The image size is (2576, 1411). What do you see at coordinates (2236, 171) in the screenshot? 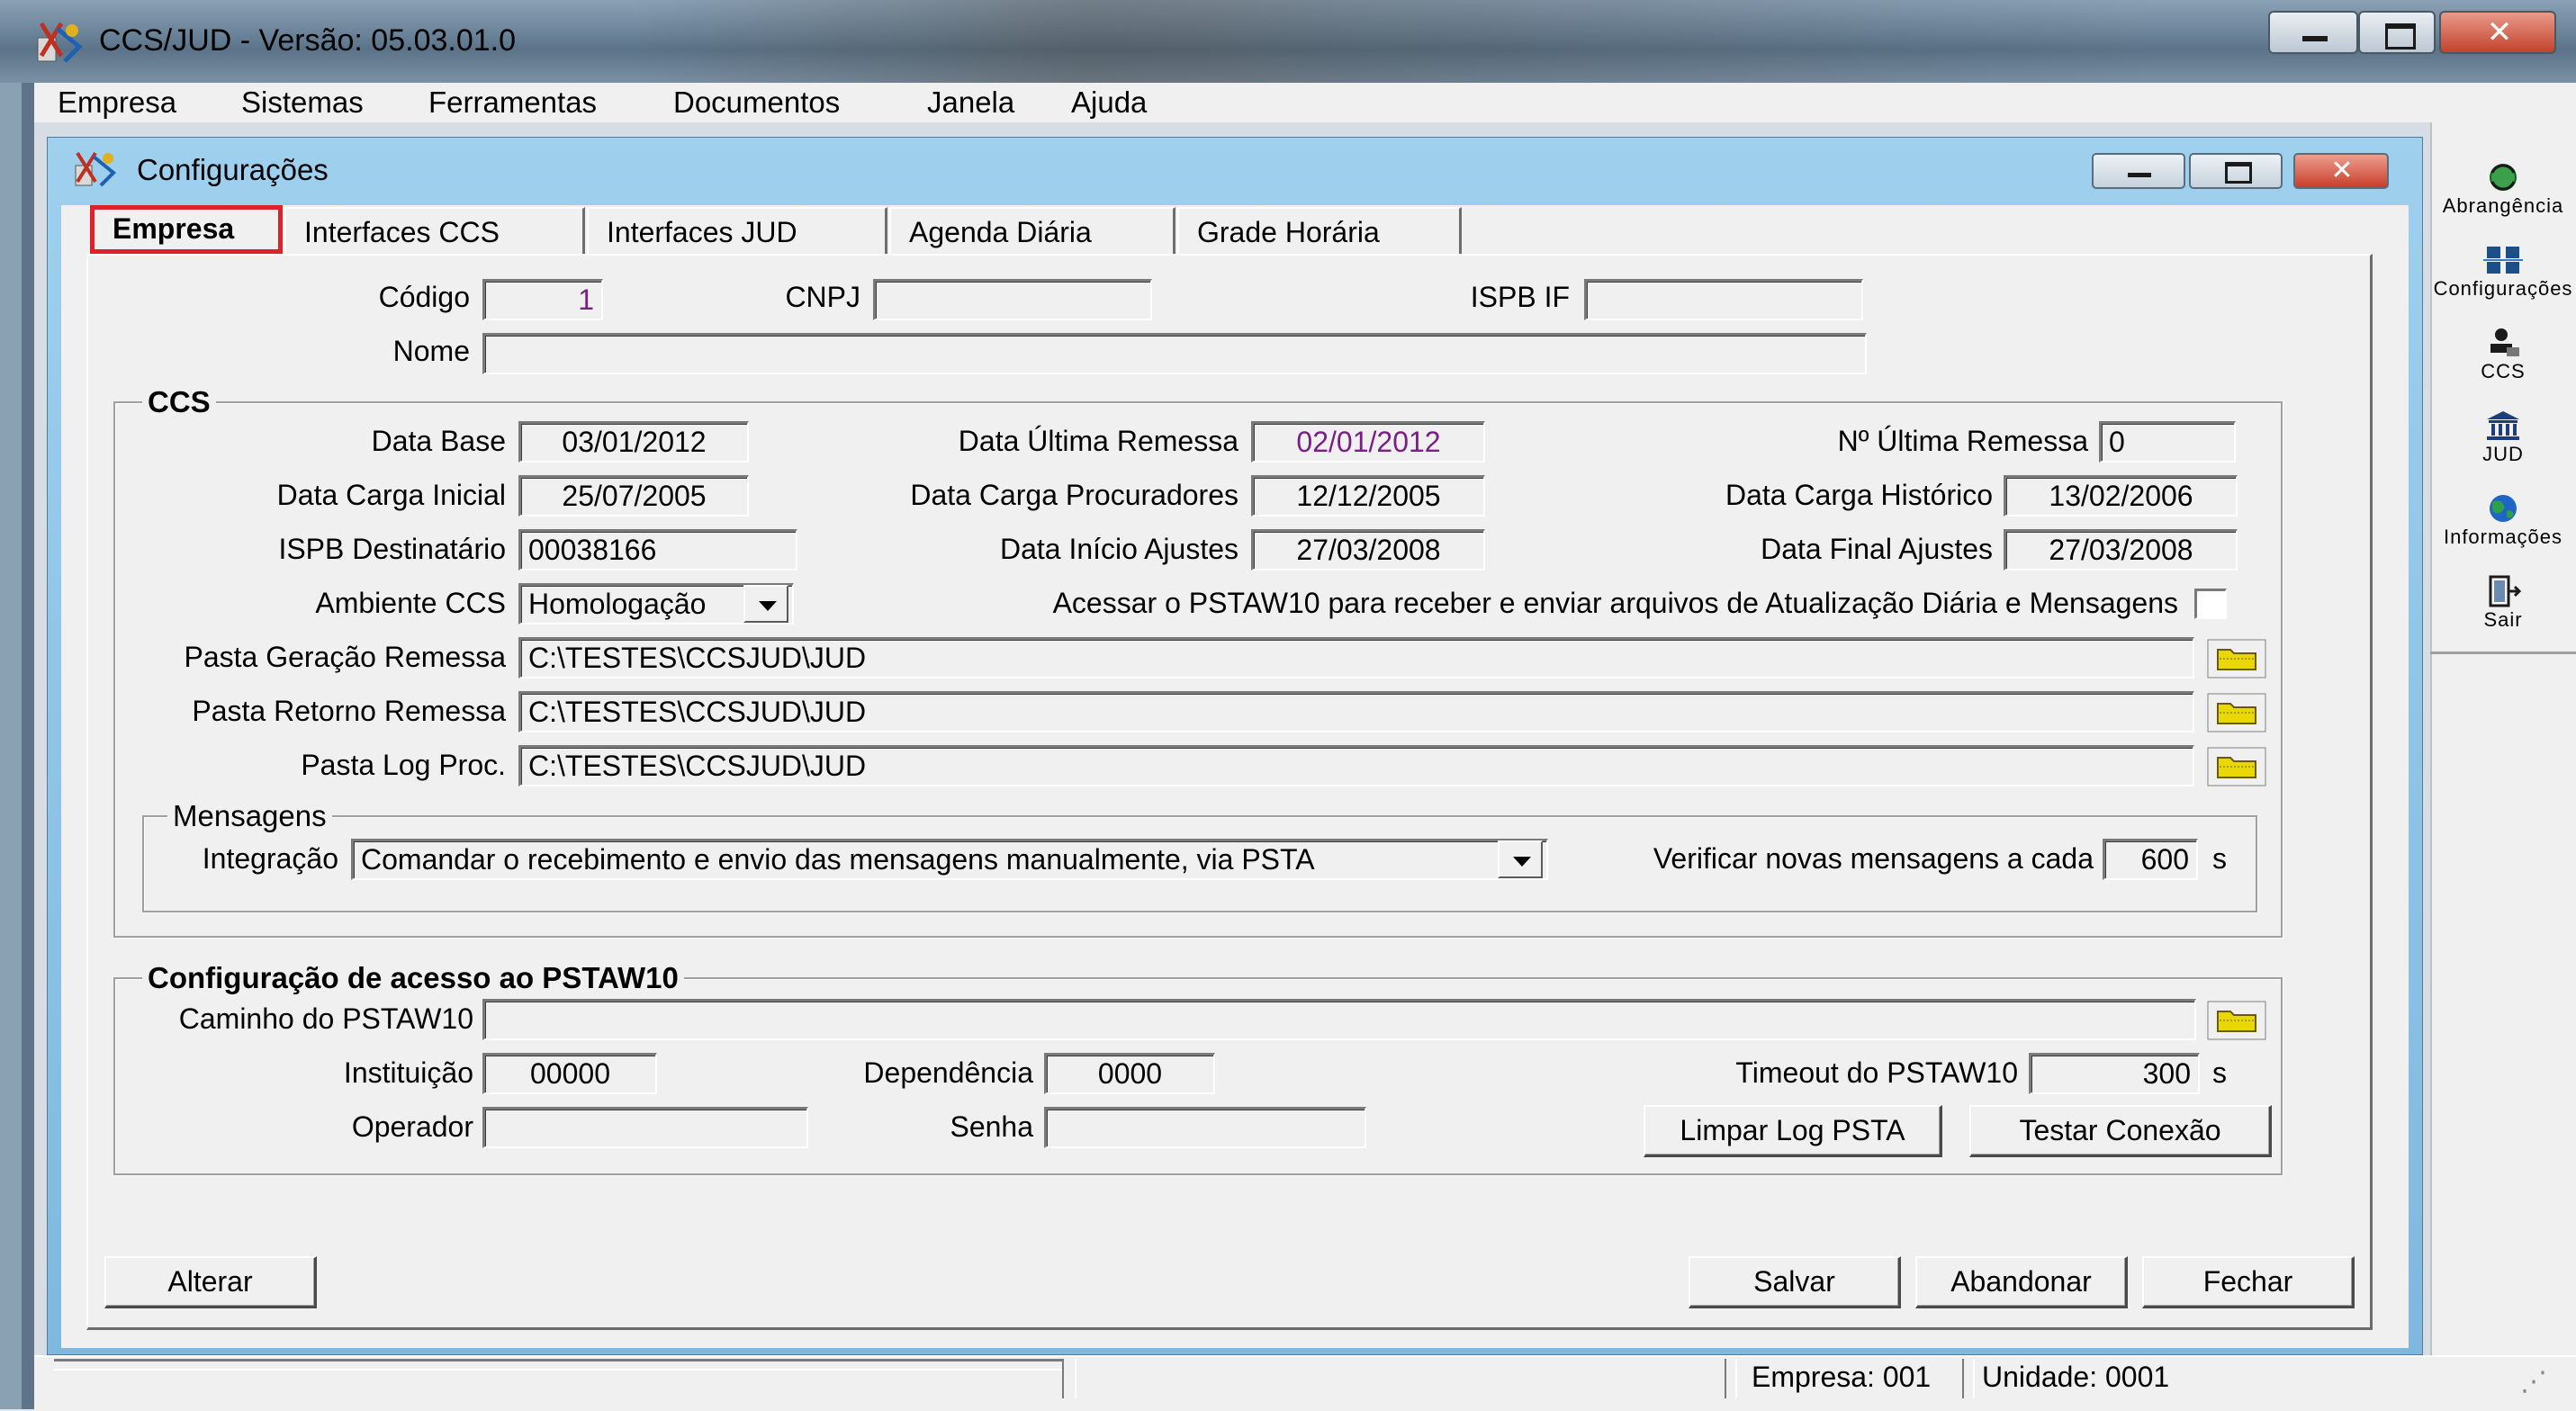
I see `config-maximize-button` at bounding box center [2236, 171].